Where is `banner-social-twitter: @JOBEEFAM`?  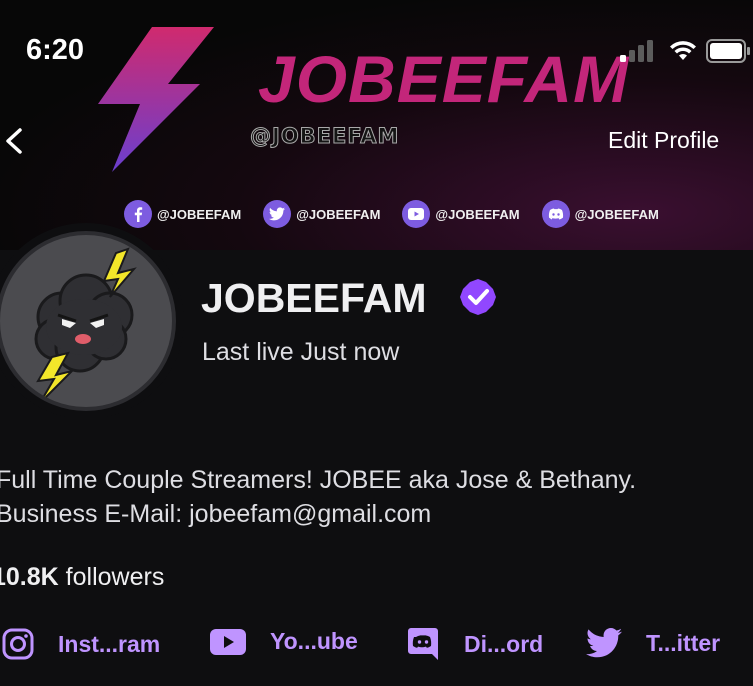 banner-social-twitter: @JOBEEFAM is located at coordinates (321, 214).